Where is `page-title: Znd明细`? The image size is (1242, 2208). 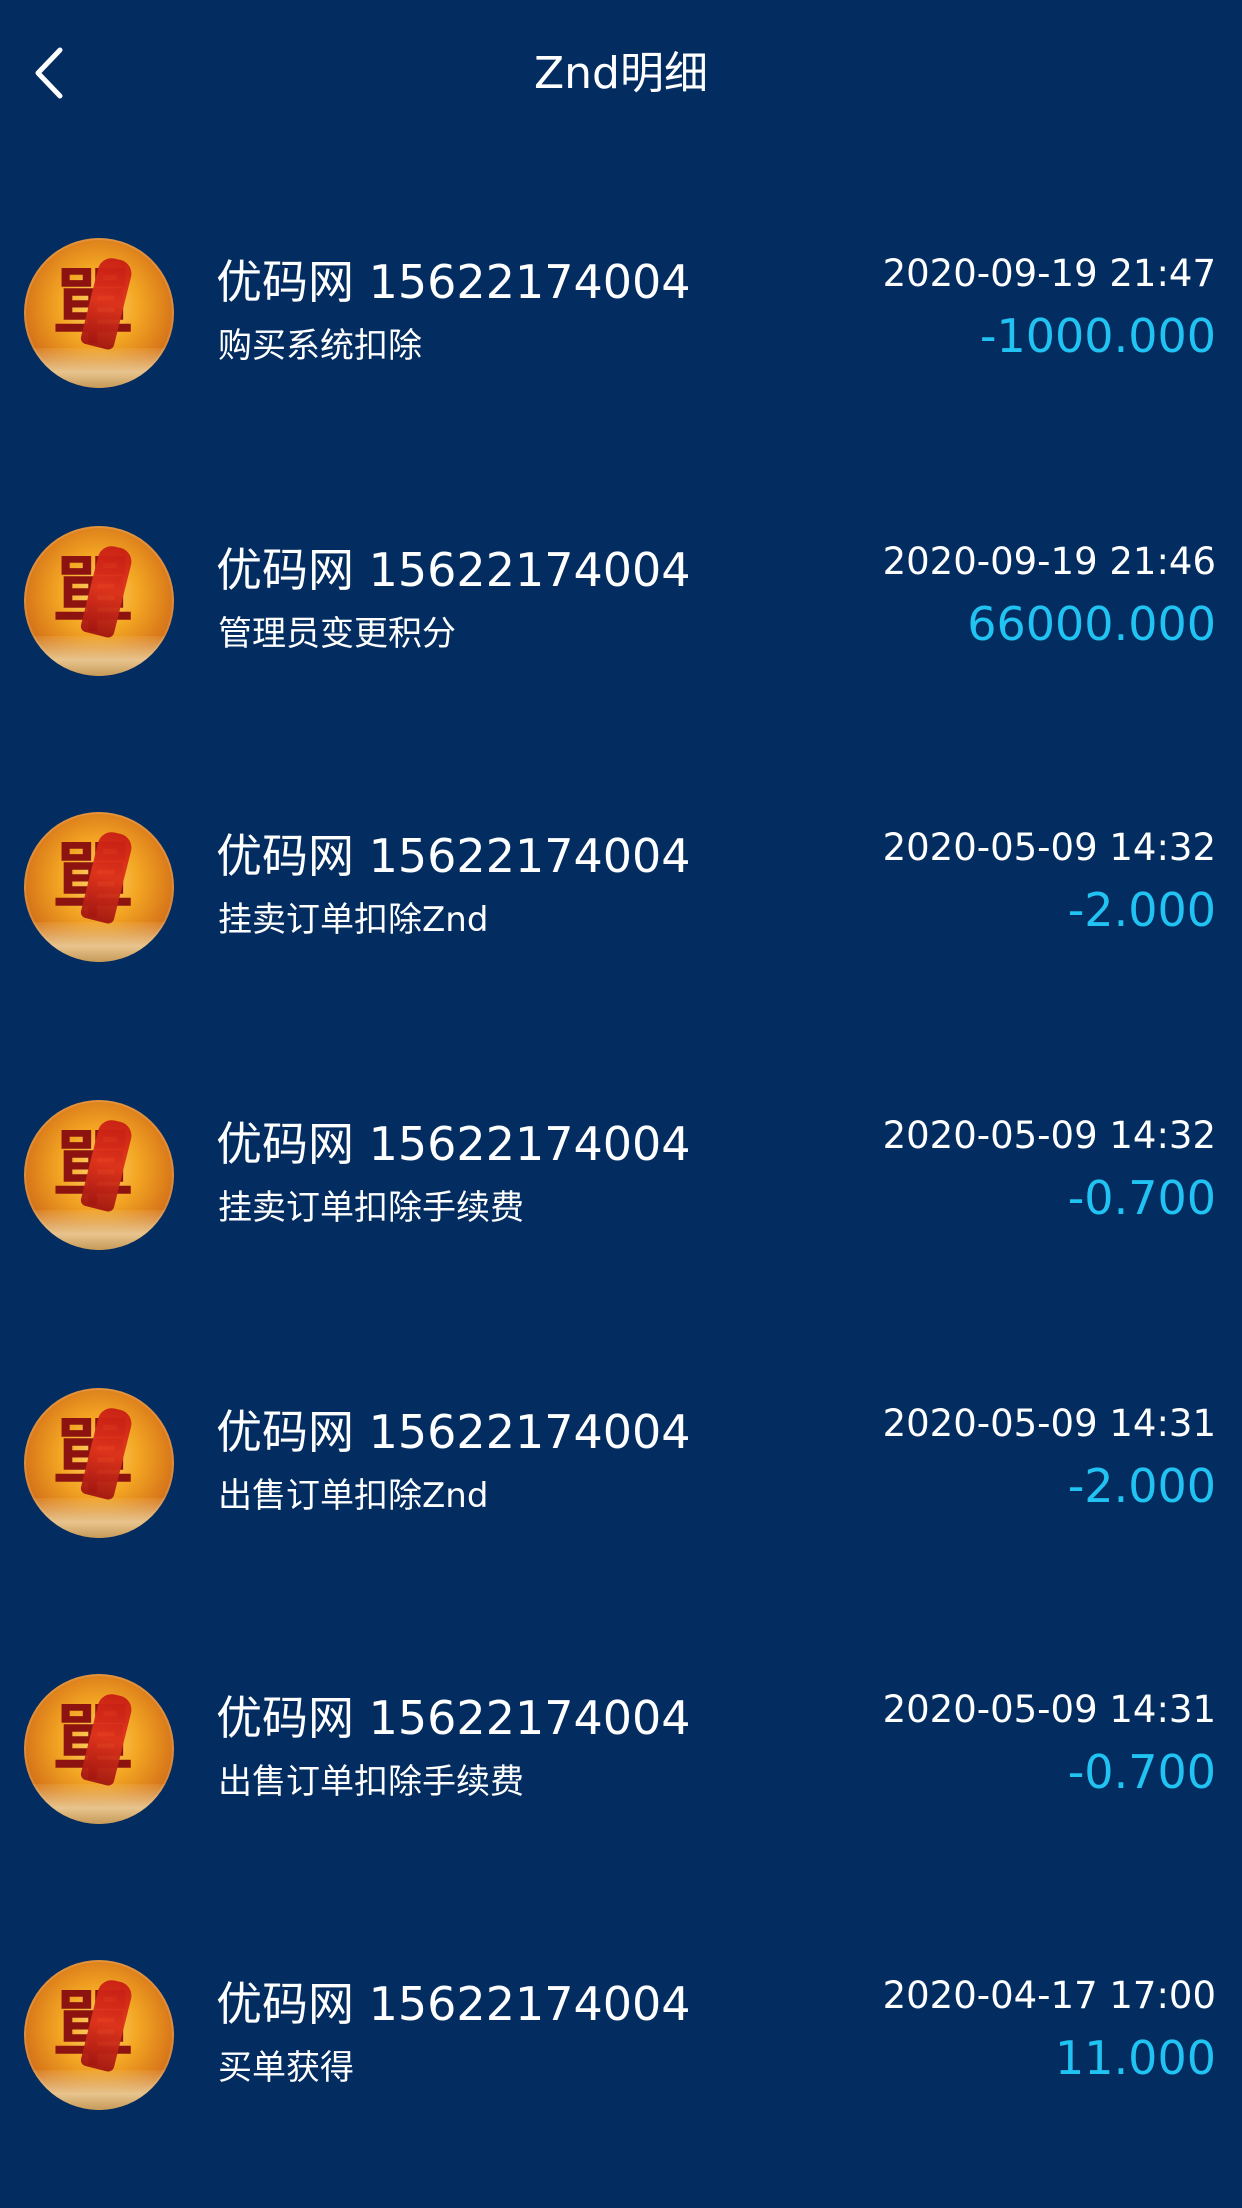
page-title: Znd明细 is located at coordinates (621, 73).